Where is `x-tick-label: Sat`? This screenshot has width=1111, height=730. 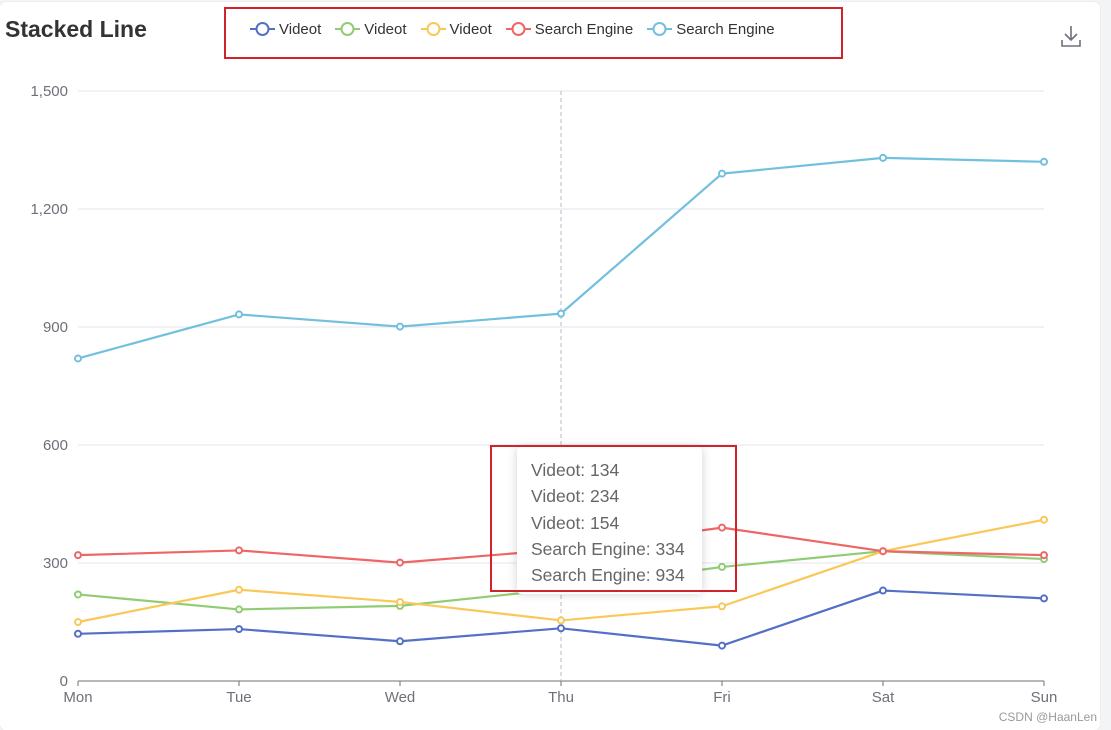 x-tick-label: Sat is located at coordinates (883, 697).